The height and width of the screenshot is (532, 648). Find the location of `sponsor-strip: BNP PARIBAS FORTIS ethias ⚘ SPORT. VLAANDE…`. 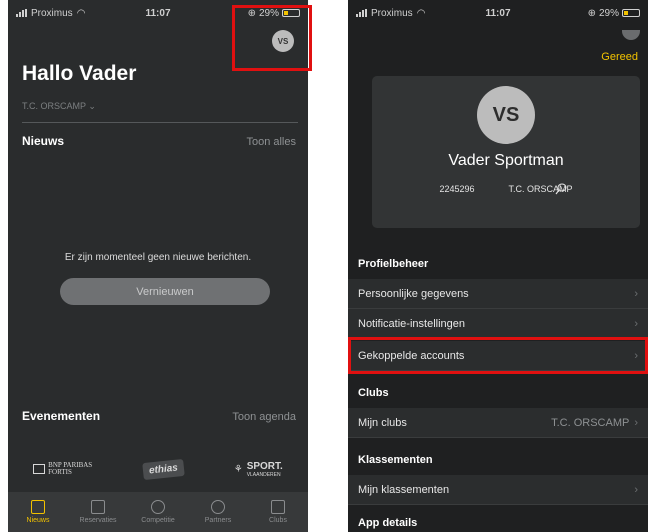

sponsor-strip: BNP PARIBAS FORTIS ethias ⚘ SPORT. VLAANDE… is located at coordinates (158, 469).